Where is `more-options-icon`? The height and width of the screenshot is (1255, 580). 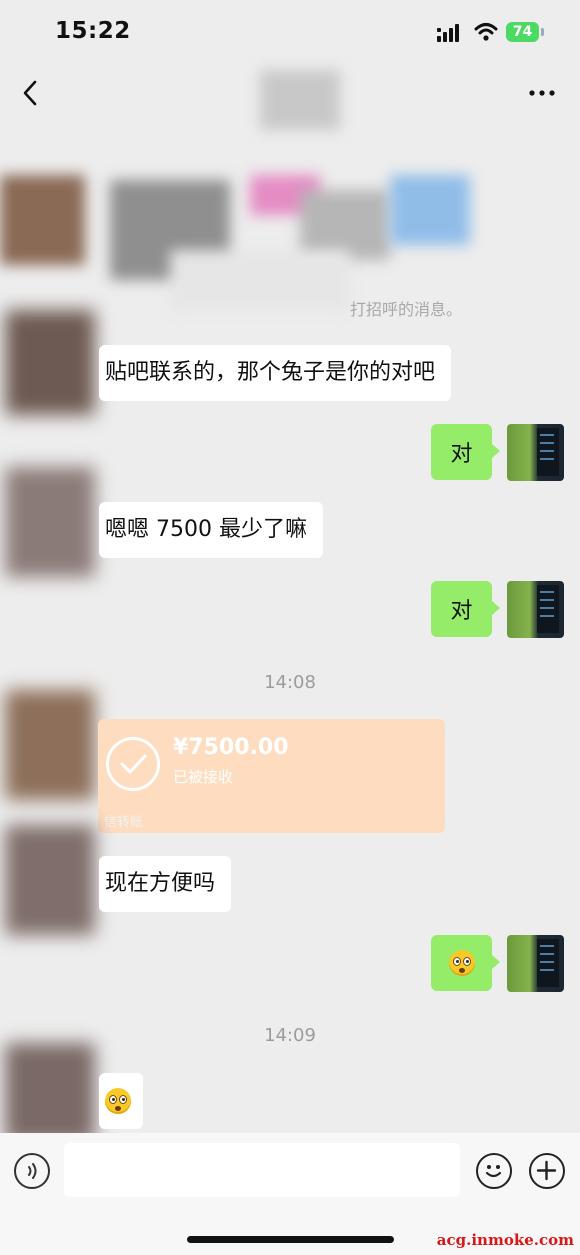 more-options-icon is located at coordinates (542, 93).